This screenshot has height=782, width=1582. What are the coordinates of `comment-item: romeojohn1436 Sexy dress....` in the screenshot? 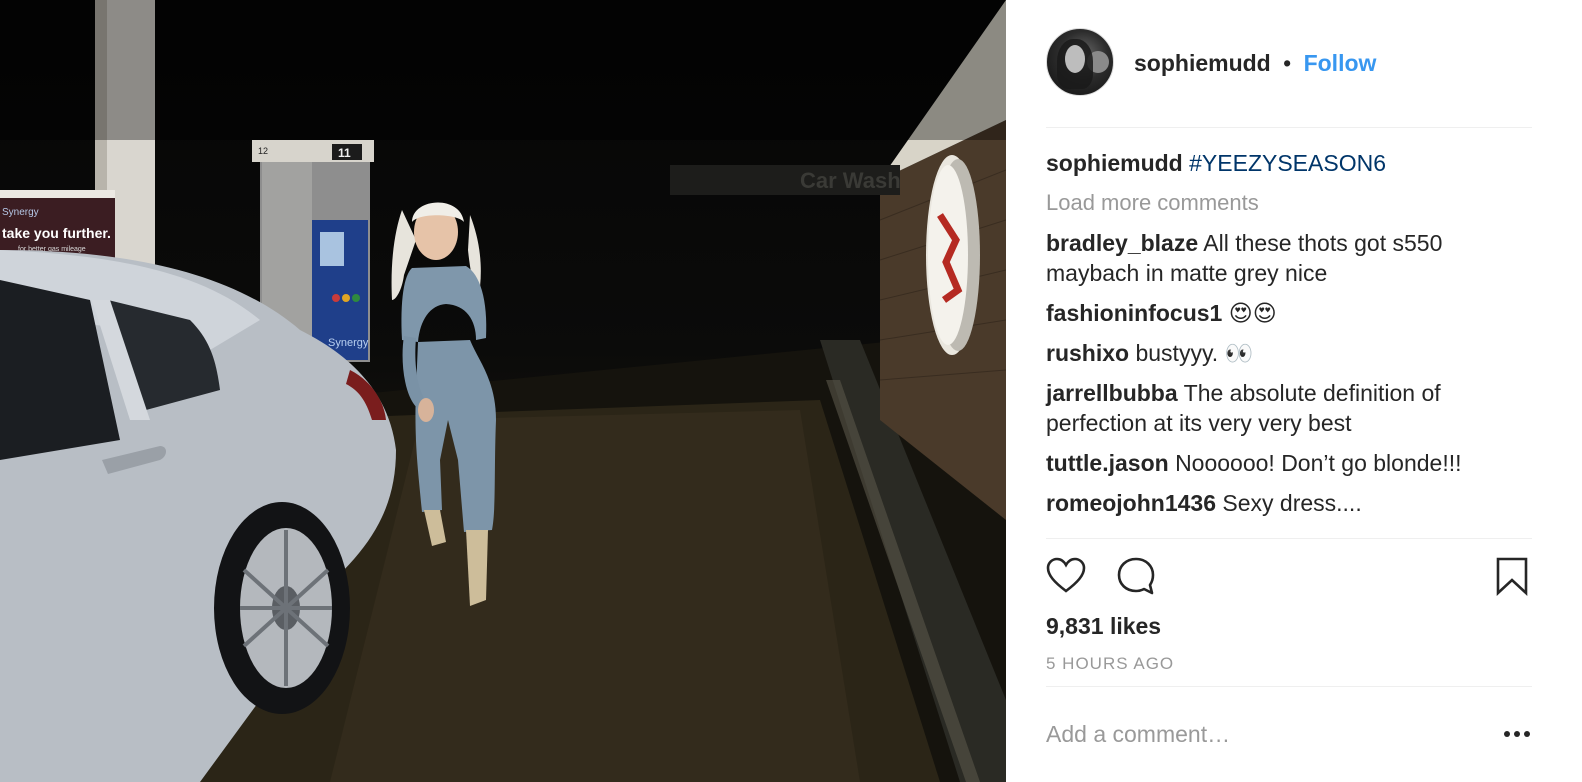 It's located at (1289, 503).